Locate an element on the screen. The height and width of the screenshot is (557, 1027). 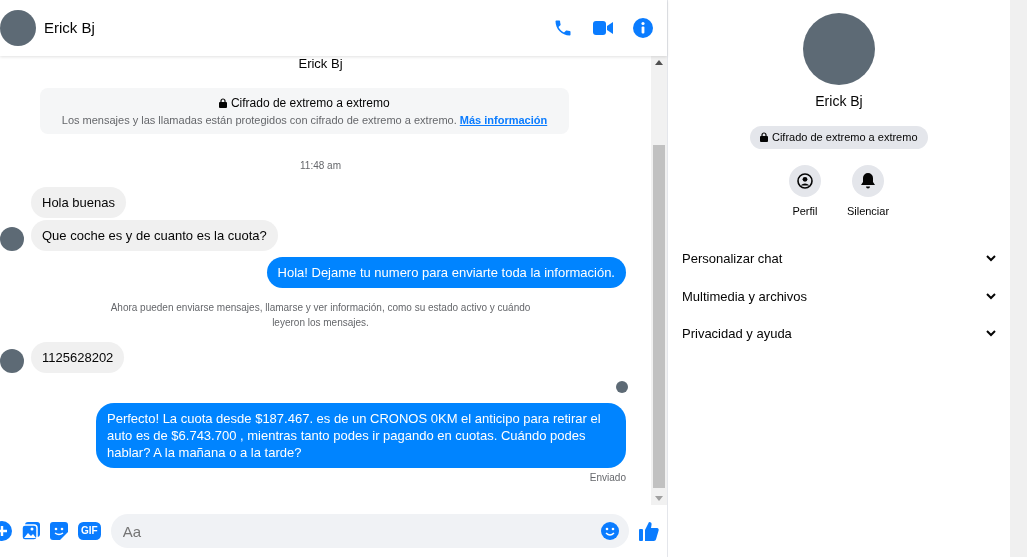
scrollbar is located at coordinates (659, 280).